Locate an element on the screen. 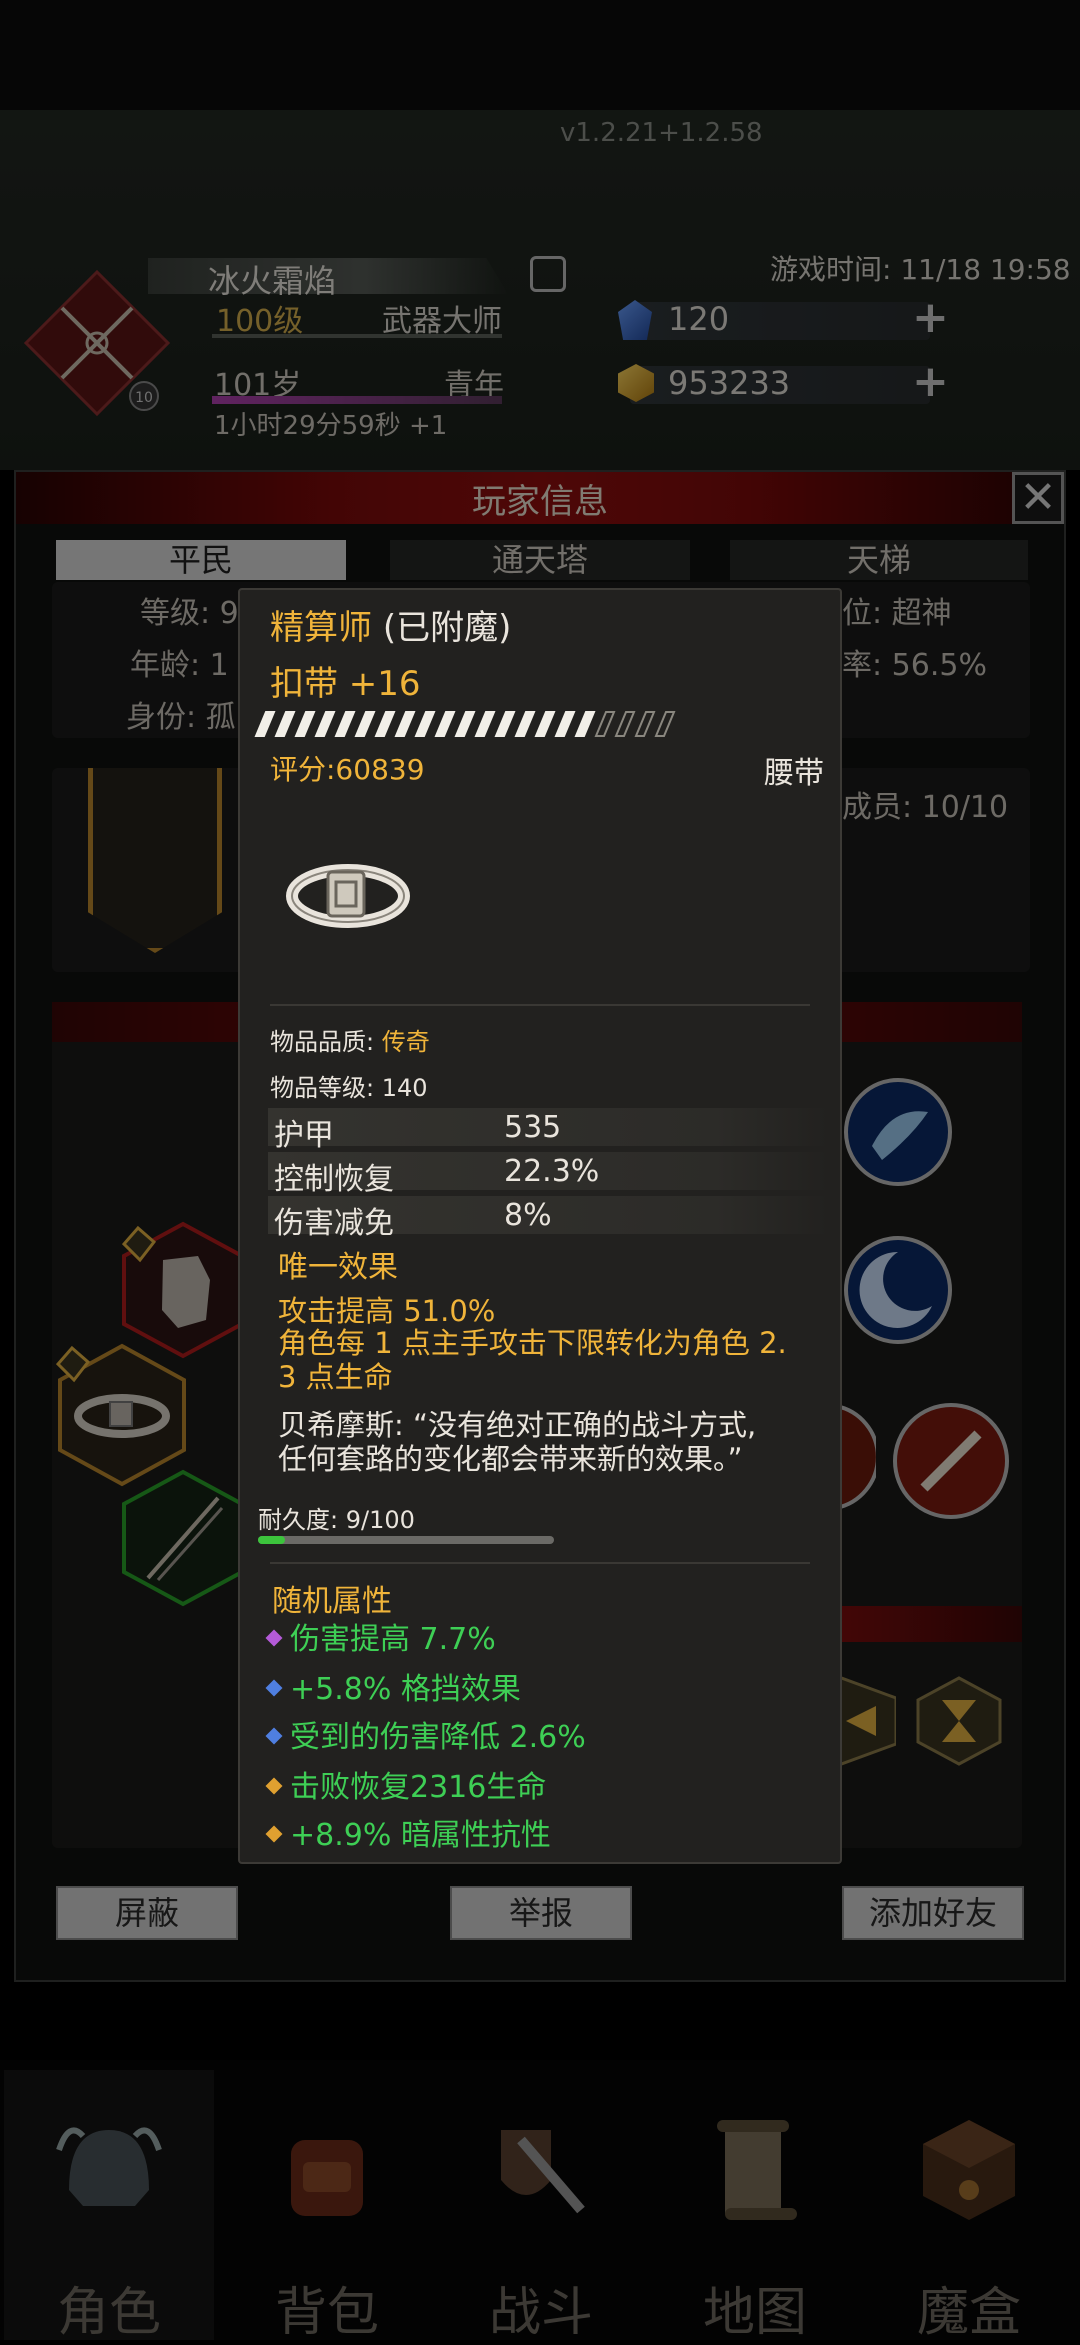 This screenshot has width=1080, height=2345. item-level: 物品等级: 140 is located at coordinates (349, 1088).